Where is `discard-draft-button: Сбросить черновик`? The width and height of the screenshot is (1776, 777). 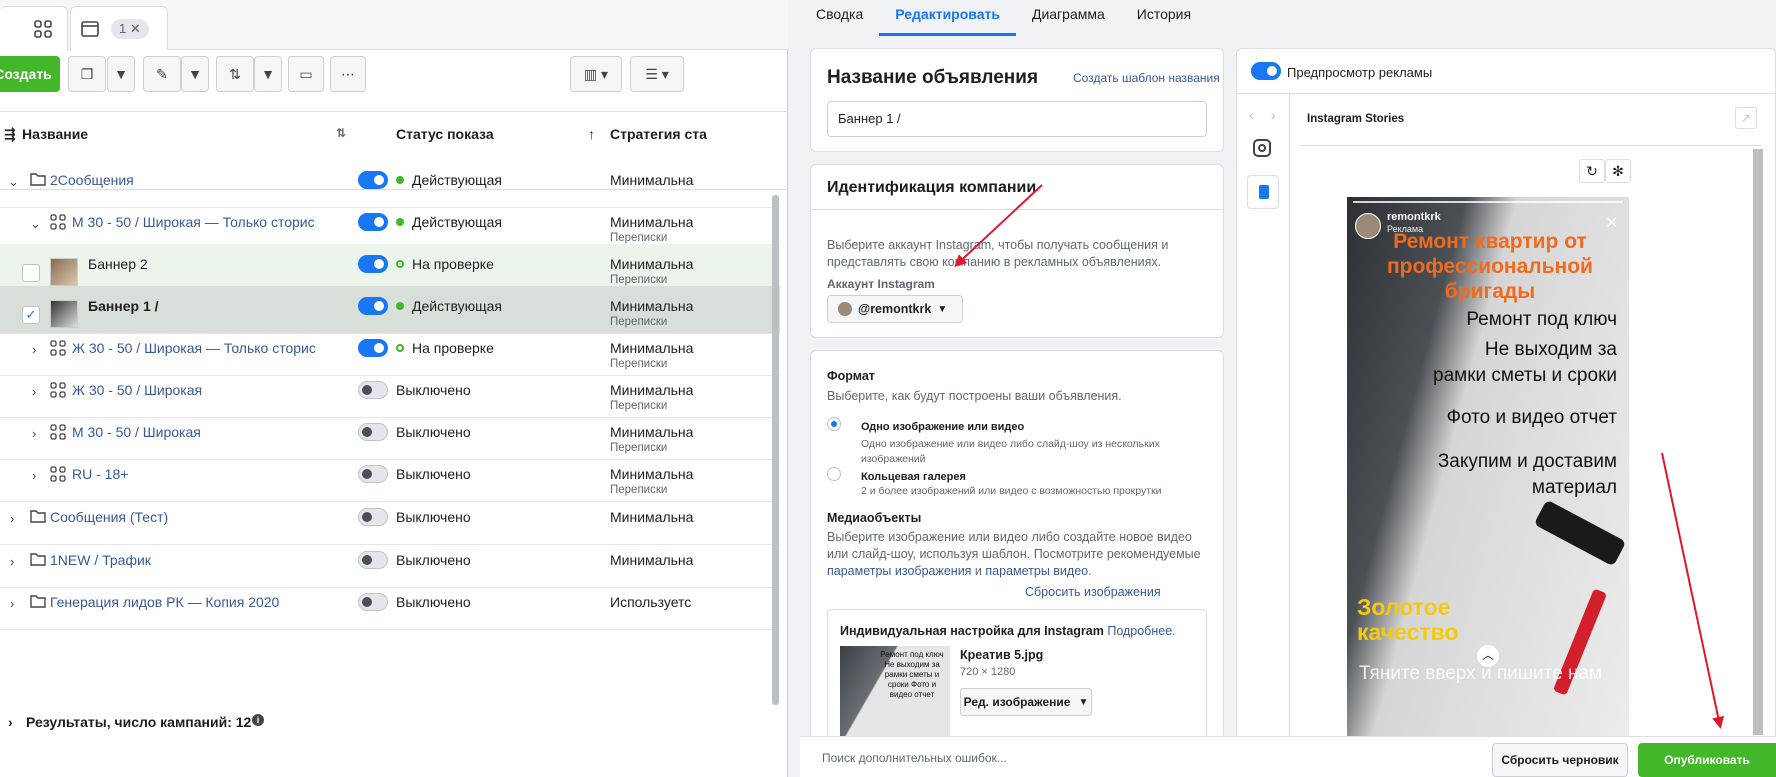
discard-draft-button: Сбросить черновик is located at coordinates (1560, 760).